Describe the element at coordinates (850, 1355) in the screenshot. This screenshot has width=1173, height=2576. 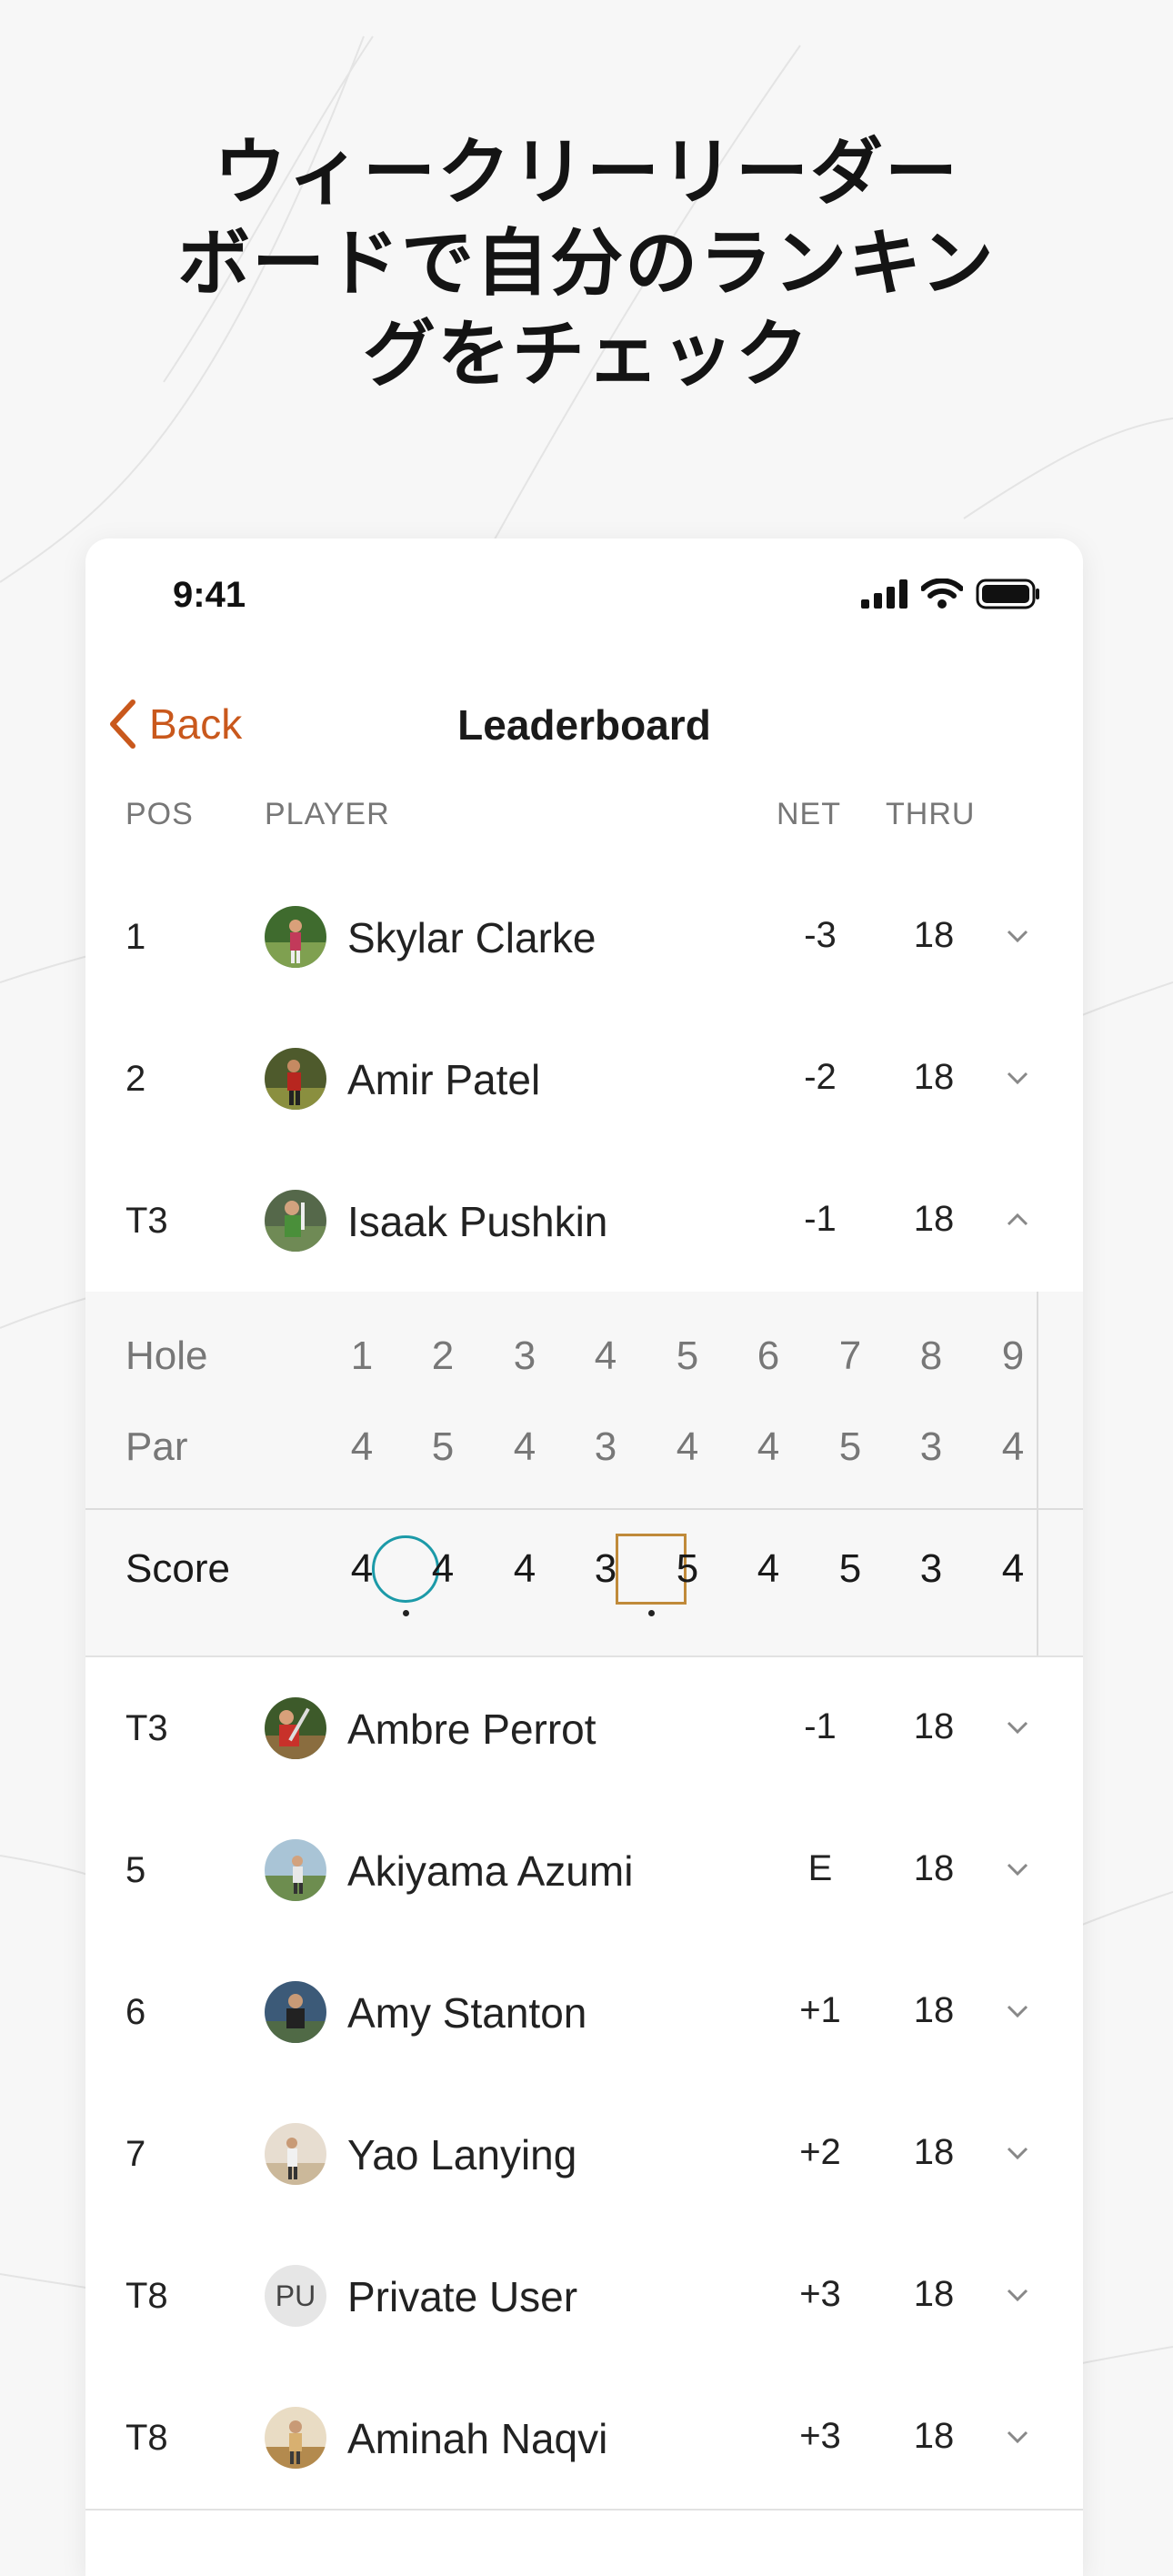
I see `hole-number: 7` at that location.